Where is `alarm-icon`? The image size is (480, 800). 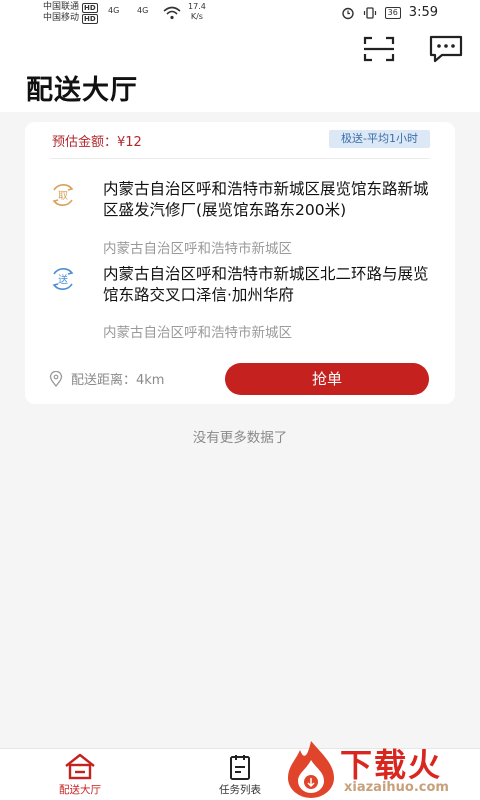 alarm-icon is located at coordinates (347, 13).